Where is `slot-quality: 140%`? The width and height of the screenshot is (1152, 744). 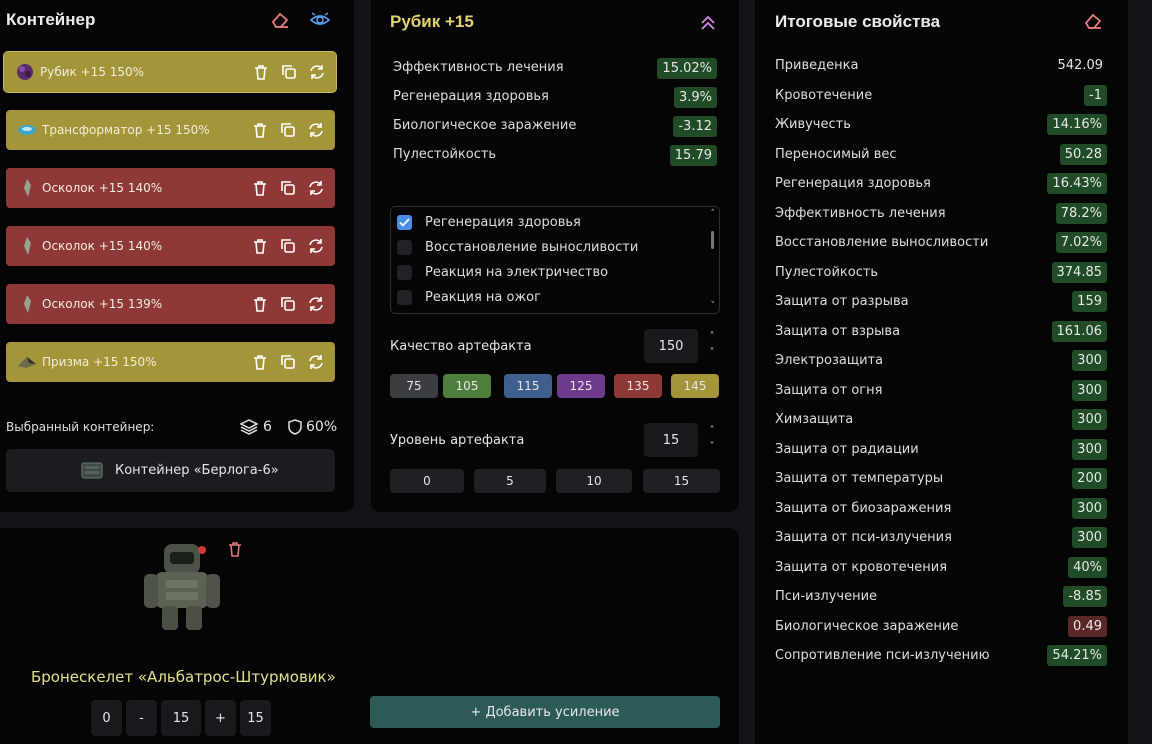 slot-quality: 140% is located at coordinates (145, 246).